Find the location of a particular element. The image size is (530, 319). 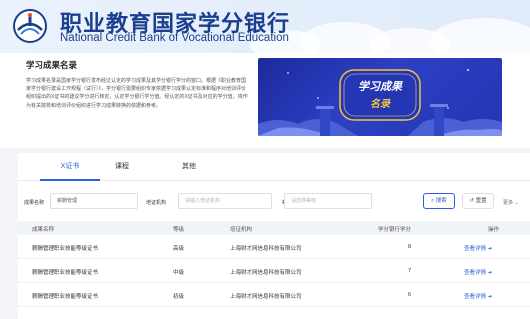

tab-course: 课程 is located at coordinates (122, 166).